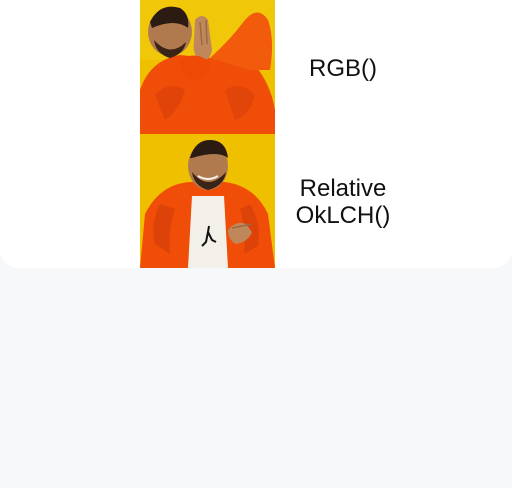  I want to click on bottom-caption-line-2: OkLCH(), so click(343, 215).